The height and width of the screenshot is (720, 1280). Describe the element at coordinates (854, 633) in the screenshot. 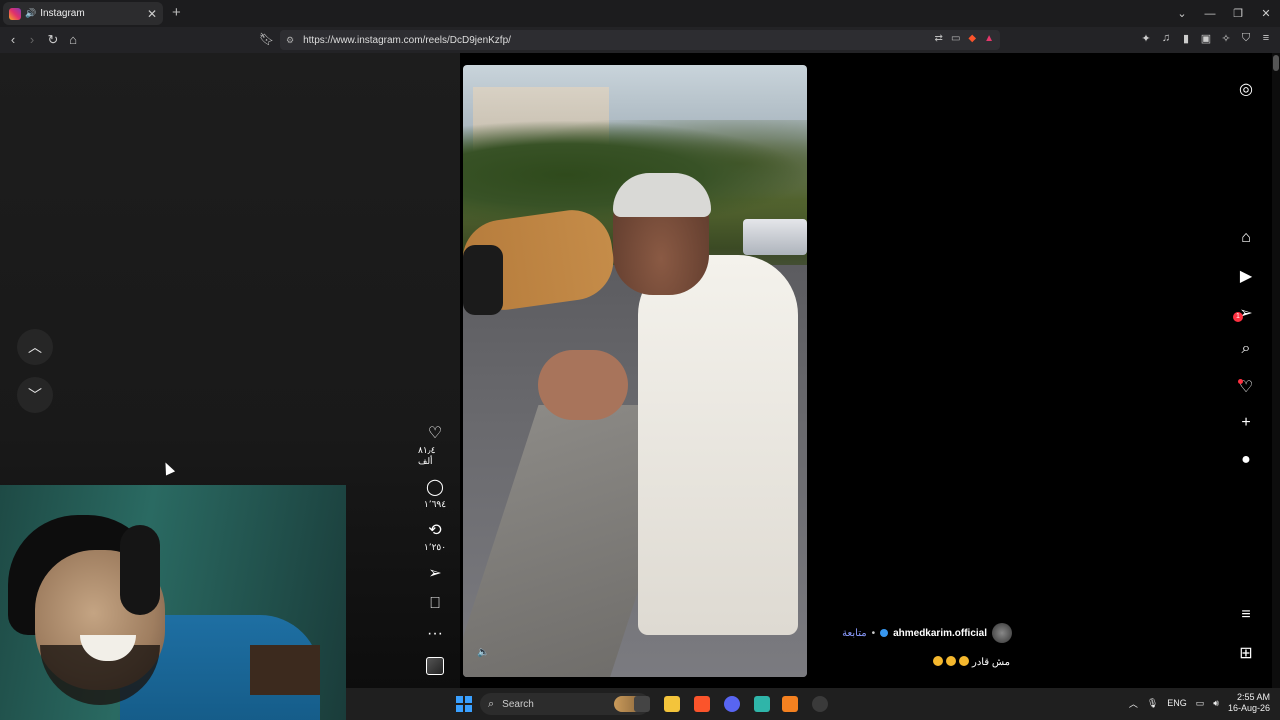

I see `follow-button: متابعة` at that location.